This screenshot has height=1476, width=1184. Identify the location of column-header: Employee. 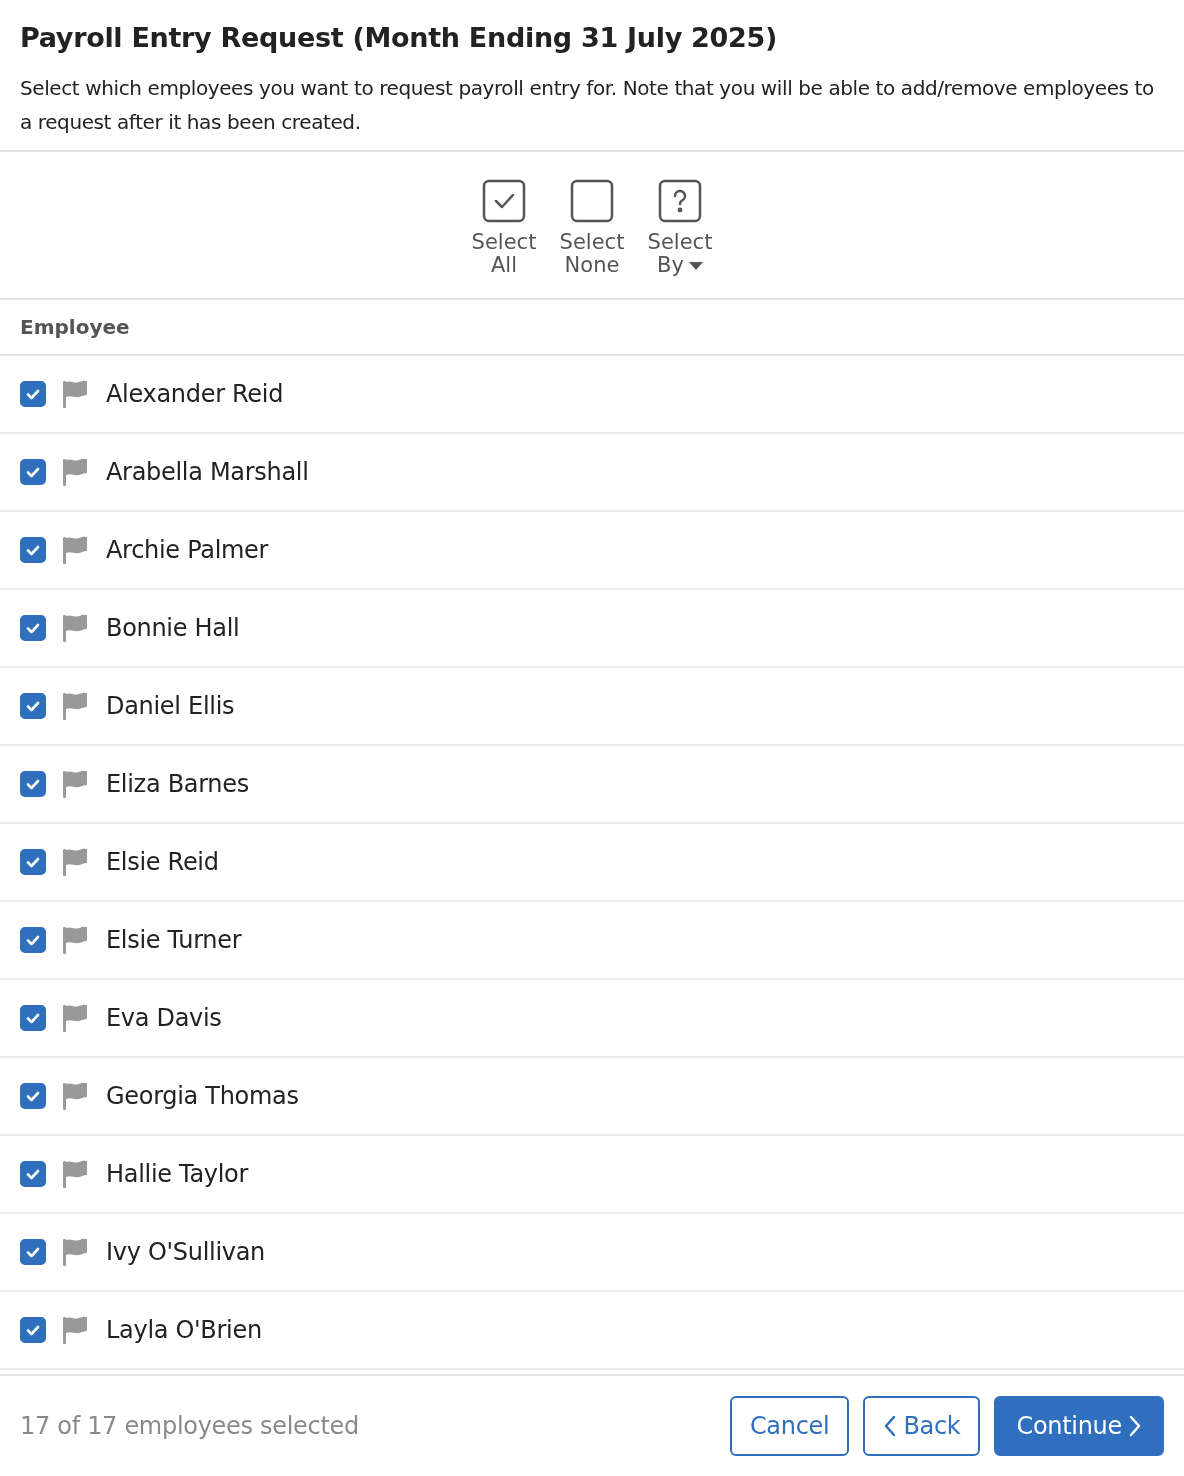
(75, 327).